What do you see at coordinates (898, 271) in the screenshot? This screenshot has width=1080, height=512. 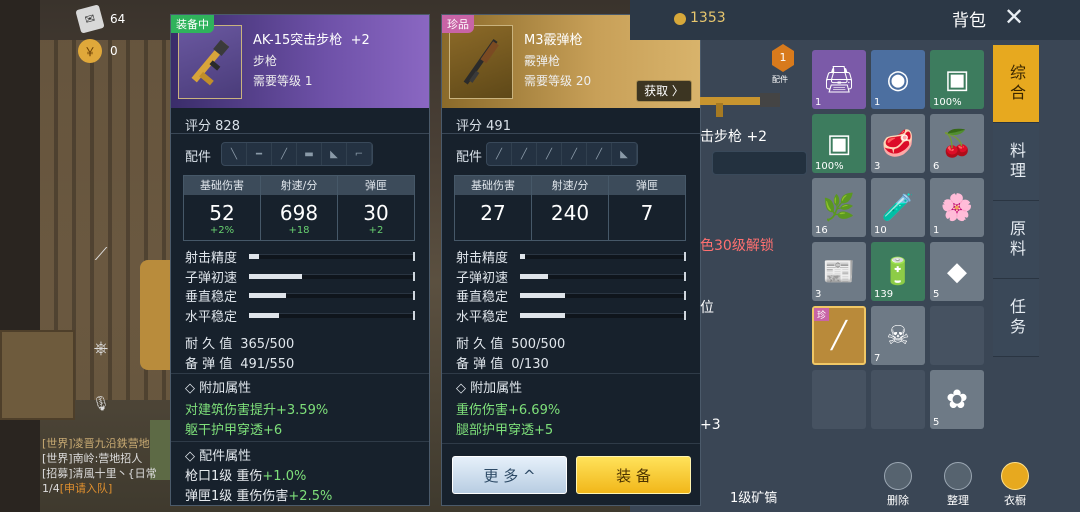 I see `inventory-slot: 🔋 139` at bounding box center [898, 271].